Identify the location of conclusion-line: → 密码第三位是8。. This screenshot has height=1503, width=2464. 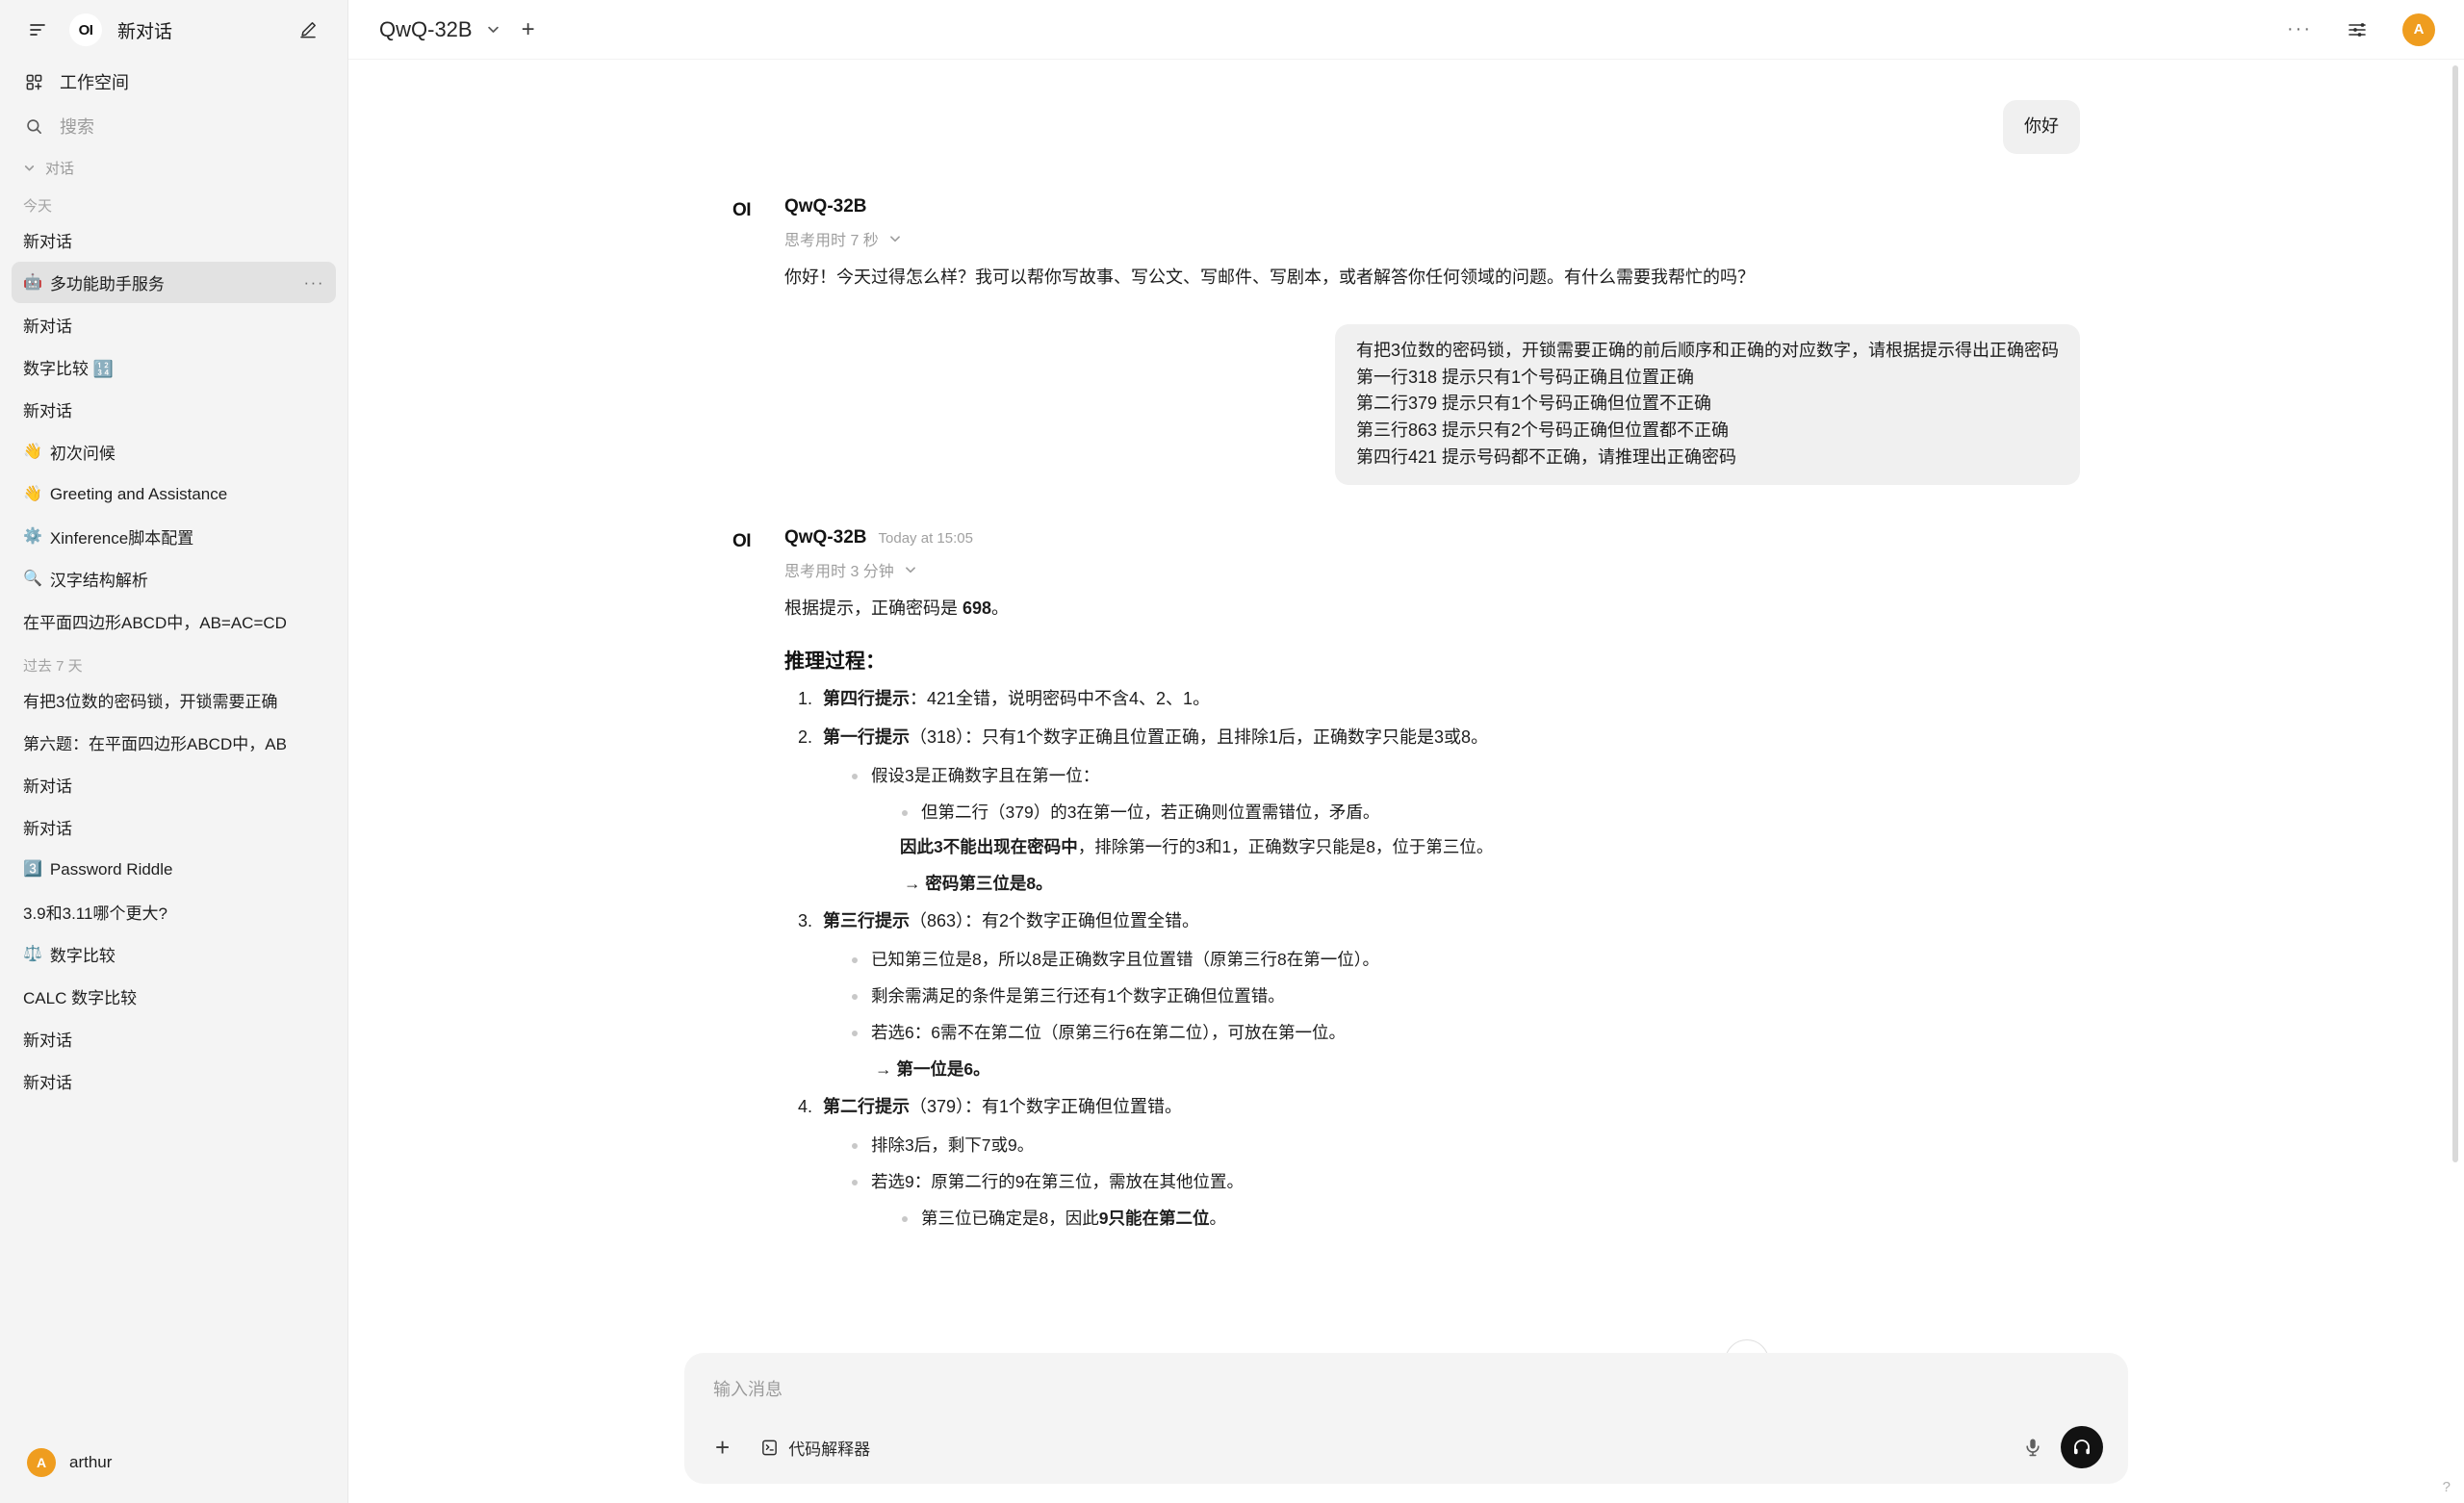
(1475, 883).